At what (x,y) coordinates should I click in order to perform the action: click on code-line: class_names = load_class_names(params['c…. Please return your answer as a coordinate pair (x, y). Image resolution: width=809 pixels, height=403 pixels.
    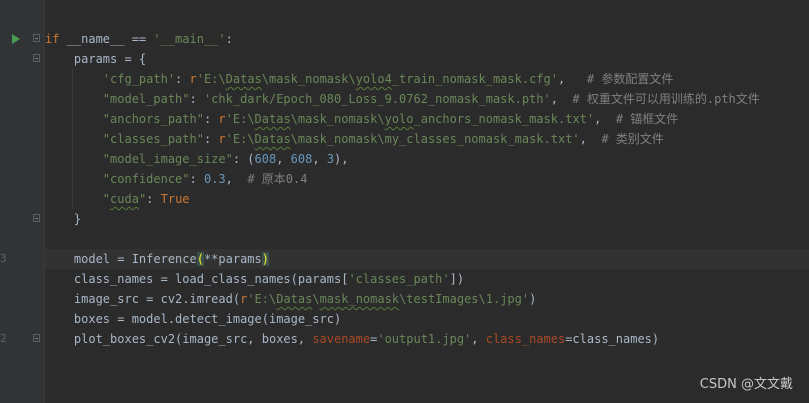
    Looking at the image, I should click on (255, 279).